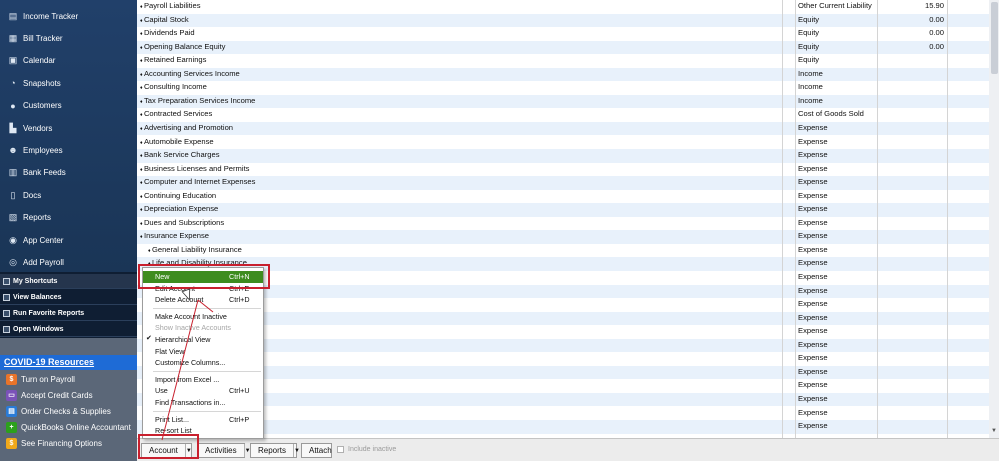 This screenshot has width=999, height=461. I want to click on scroll-down-arrow-icon: ▼, so click(994, 432).